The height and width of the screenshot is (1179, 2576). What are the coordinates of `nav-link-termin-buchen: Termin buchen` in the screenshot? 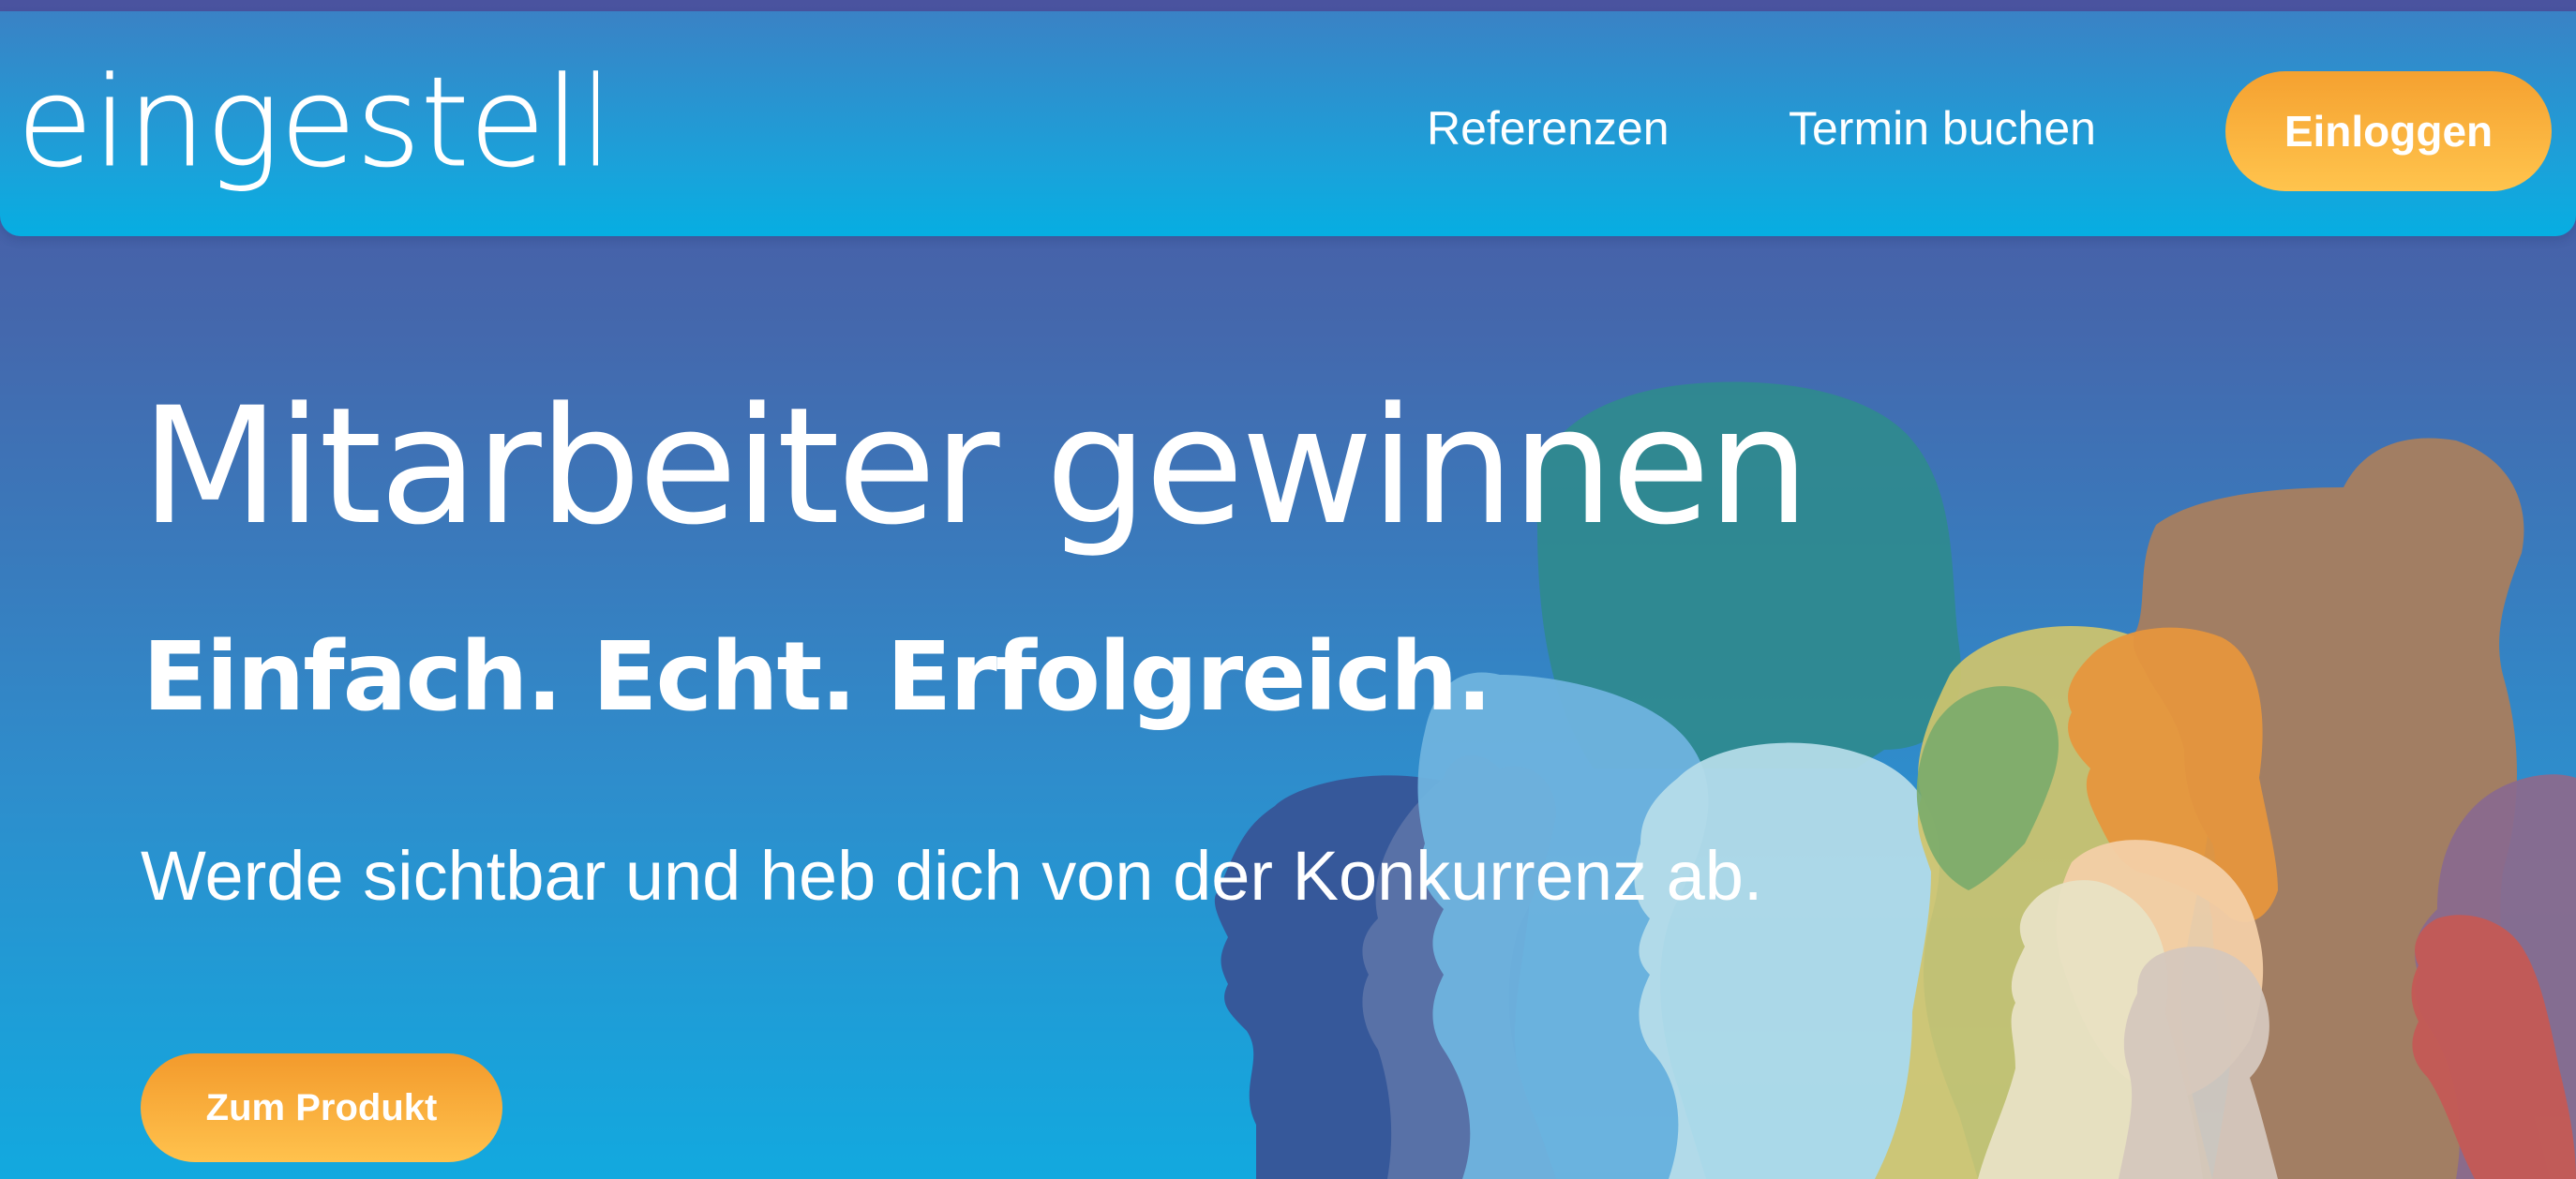 It's located at (1943, 129).